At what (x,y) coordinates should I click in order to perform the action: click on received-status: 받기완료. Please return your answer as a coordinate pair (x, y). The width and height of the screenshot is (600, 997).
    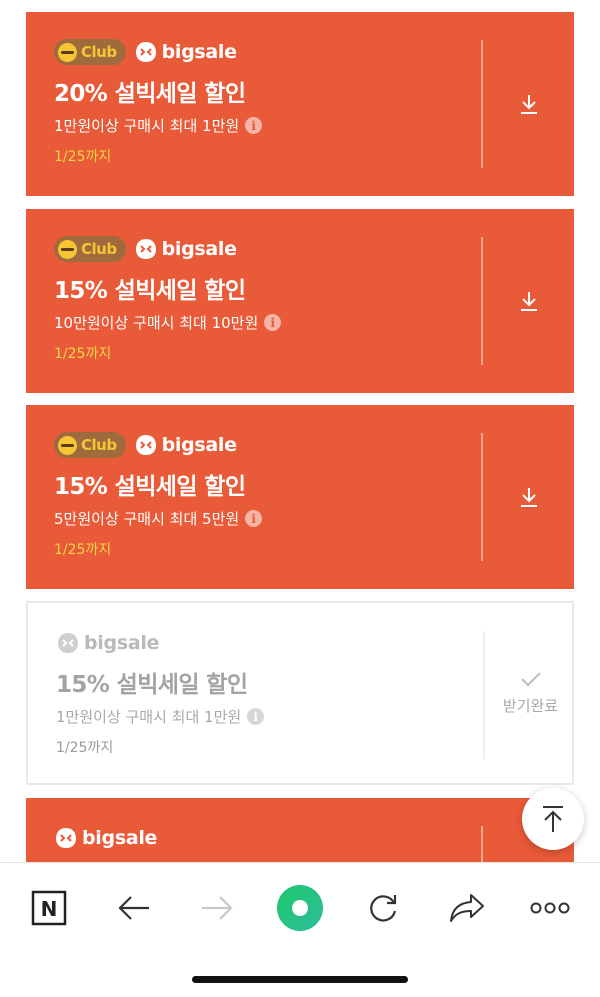
    Looking at the image, I should click on (530, 693).